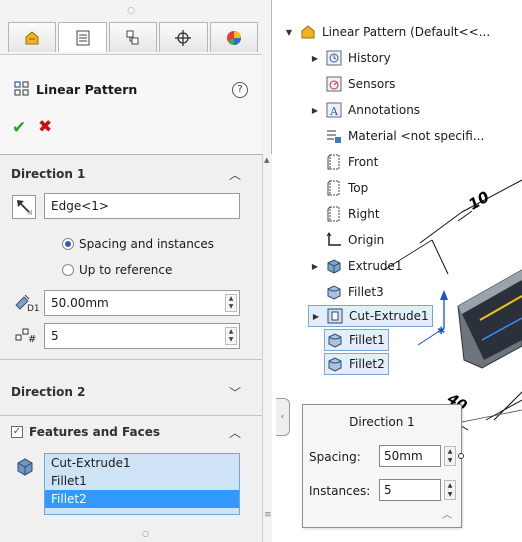 The height and width of the screenshot is (542, 522). Describe the element at coordinates (142, 499) in the screenshot. I see `list-item: Fillet2` at that location.